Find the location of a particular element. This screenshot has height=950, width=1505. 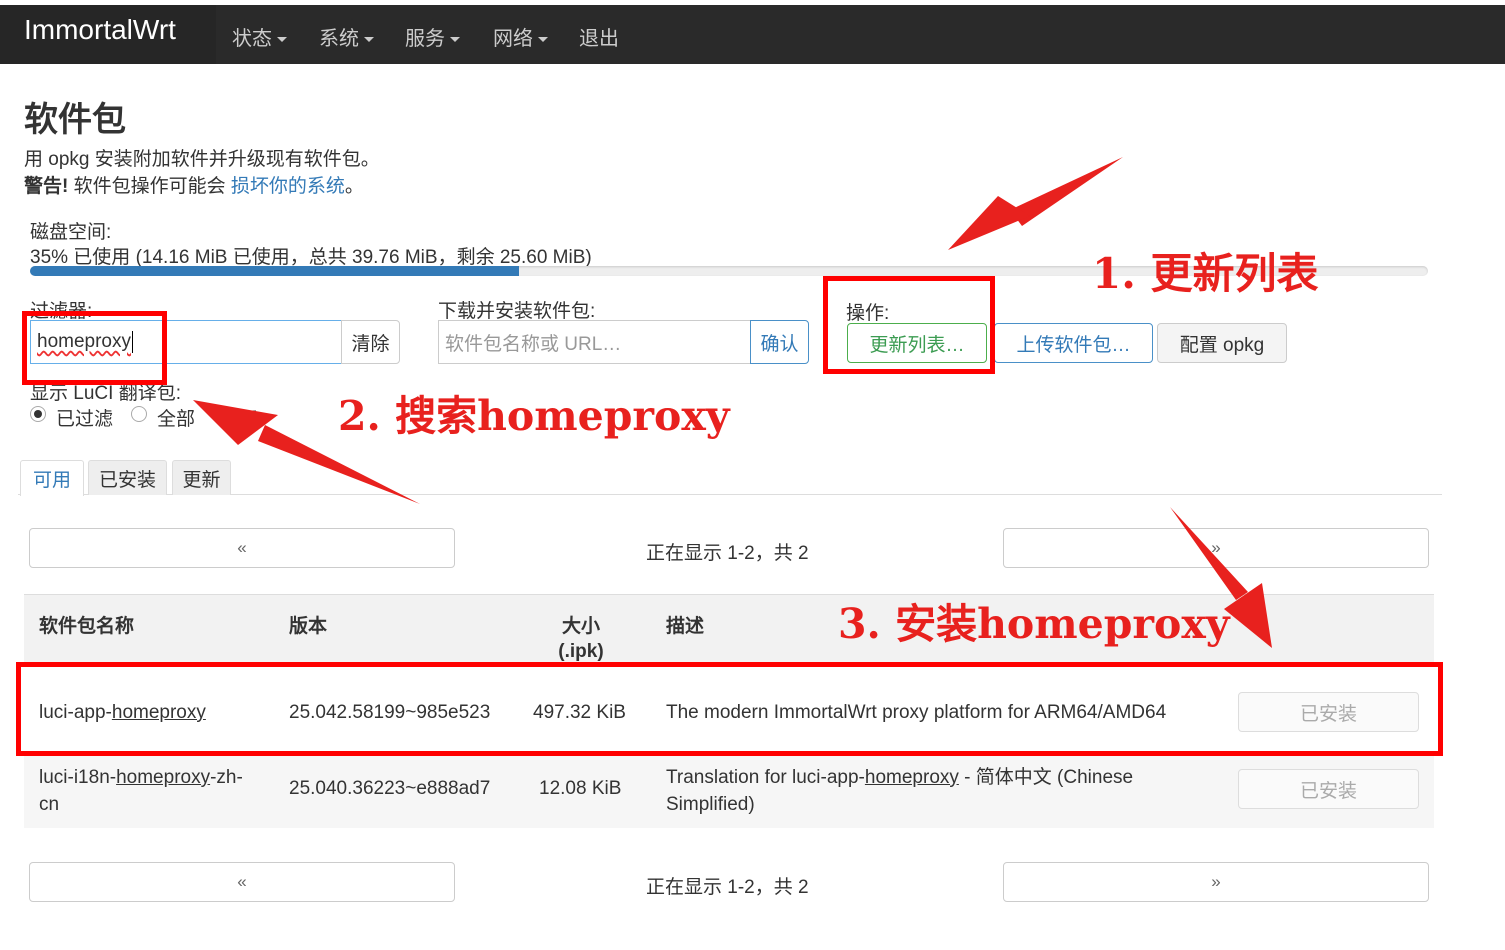

arrow-step3-shaft is located at coordinates (1209, 553).